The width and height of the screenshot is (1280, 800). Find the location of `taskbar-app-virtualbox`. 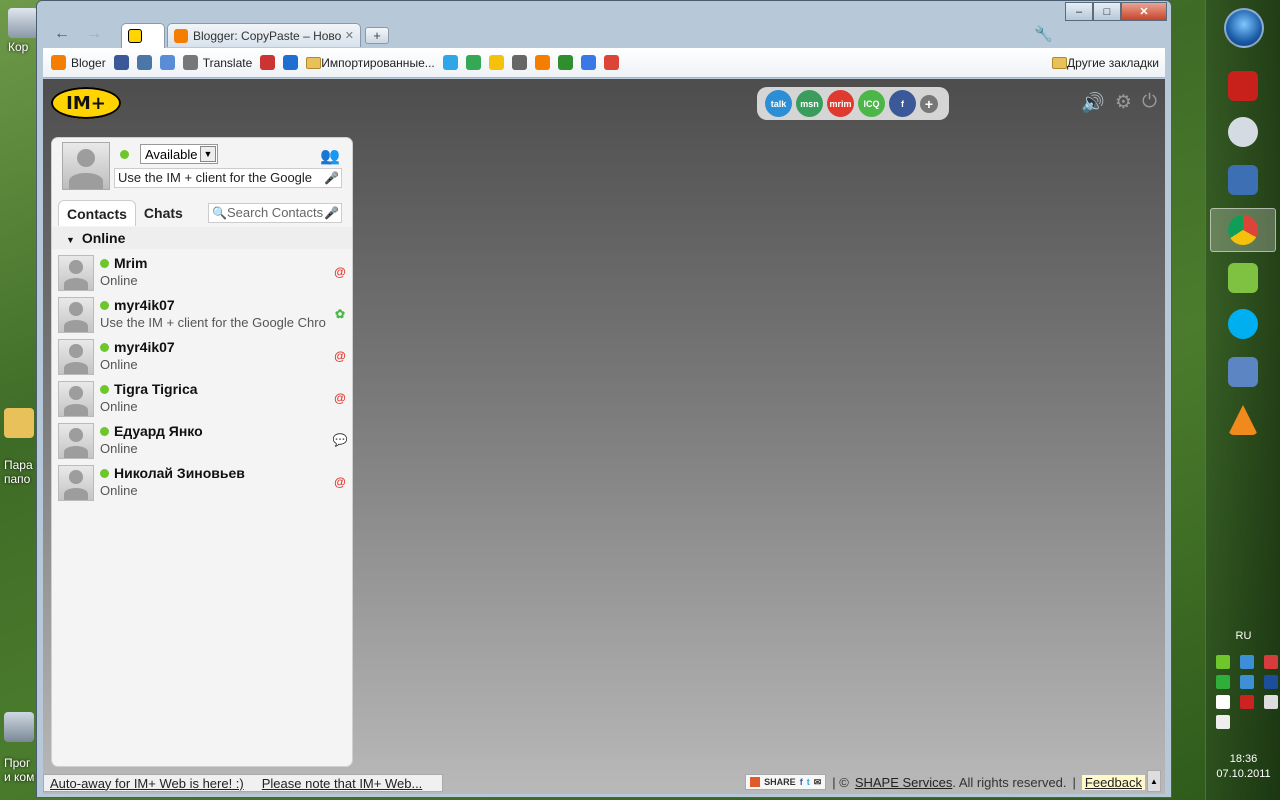

taskbar-app-virtualbox is located at coordinates (1243, 372).